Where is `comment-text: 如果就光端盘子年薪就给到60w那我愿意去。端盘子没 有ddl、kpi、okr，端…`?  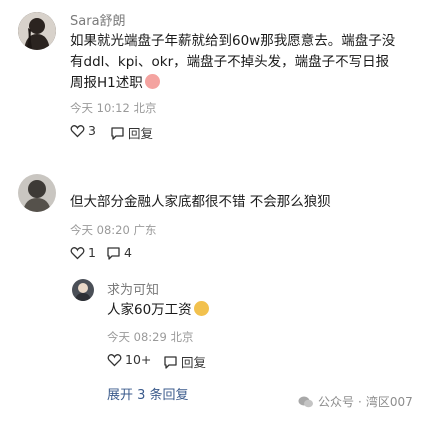 comment-text: 如果就光端盘子年薪就给到60w那我愿意去。端盘子没 有ddl、kpi、okr，端… is located at coordinates (245, 62).